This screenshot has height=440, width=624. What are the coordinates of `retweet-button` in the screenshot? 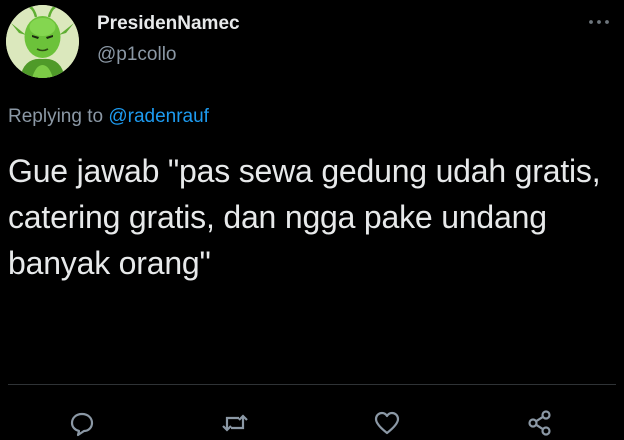 It's located at (235, 423).